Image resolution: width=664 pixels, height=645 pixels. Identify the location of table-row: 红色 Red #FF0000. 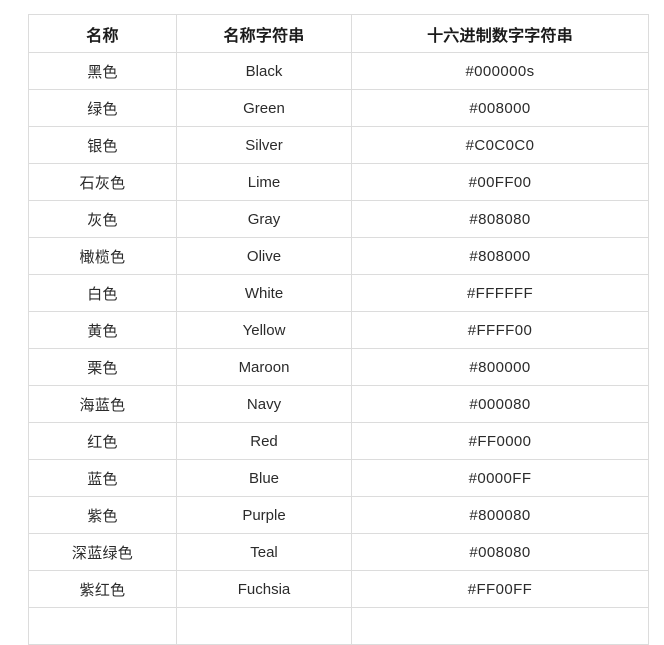
(338, 441).